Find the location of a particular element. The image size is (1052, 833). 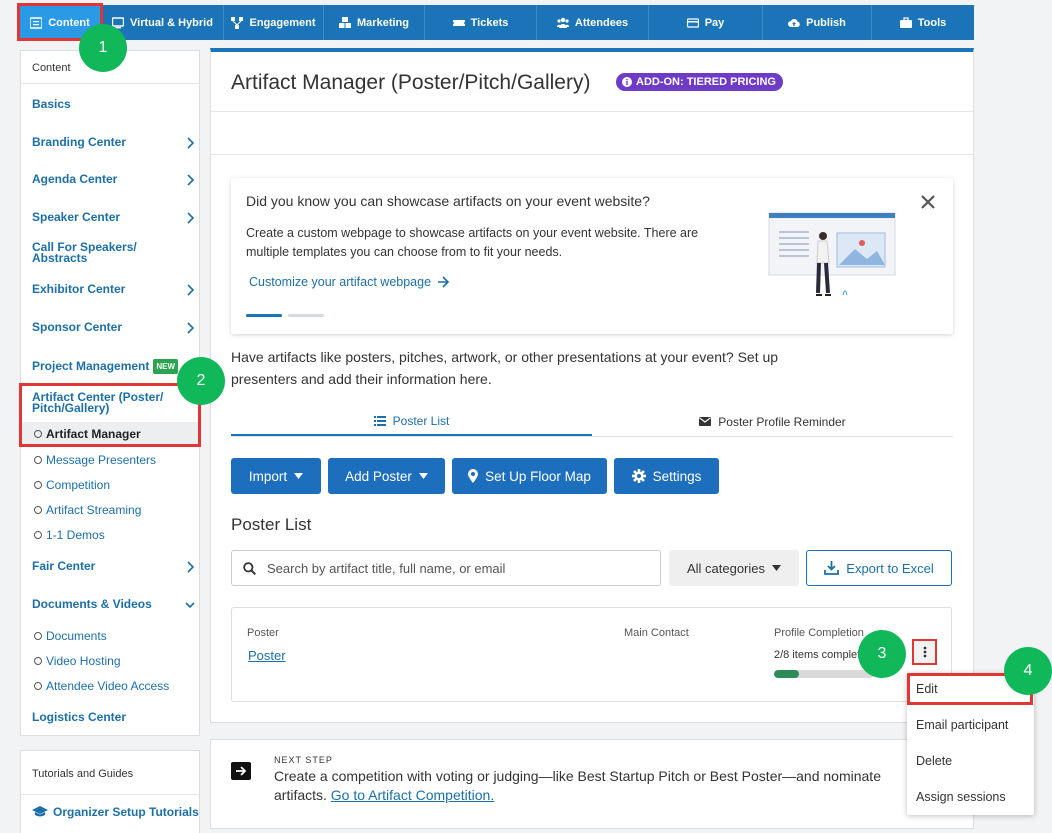

settings-button: Settings is located at coordinates (666, 476).